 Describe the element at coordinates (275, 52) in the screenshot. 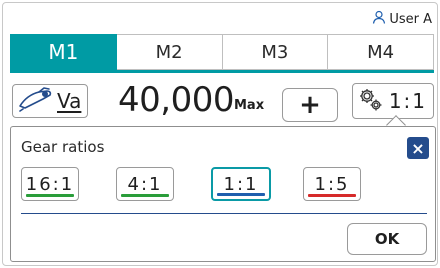

I see `tab-m3: M3` at that location.